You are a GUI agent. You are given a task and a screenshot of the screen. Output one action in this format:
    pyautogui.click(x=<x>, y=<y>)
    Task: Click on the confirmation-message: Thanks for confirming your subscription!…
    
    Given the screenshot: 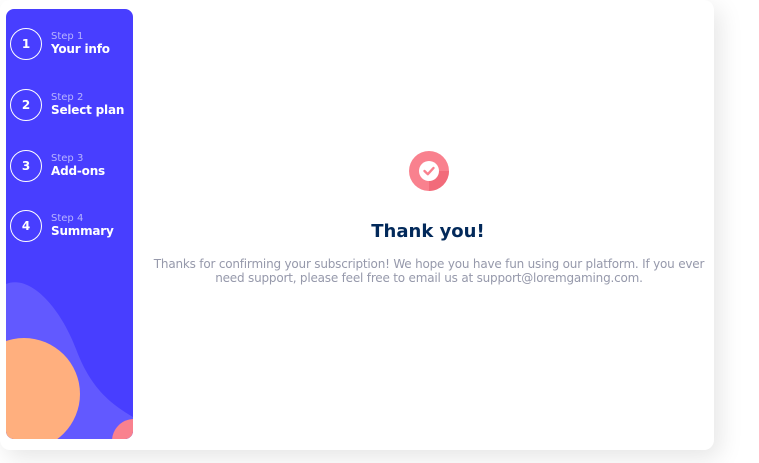 What is the action you would take?
    pyautogui.click(x=429, y=271)
    